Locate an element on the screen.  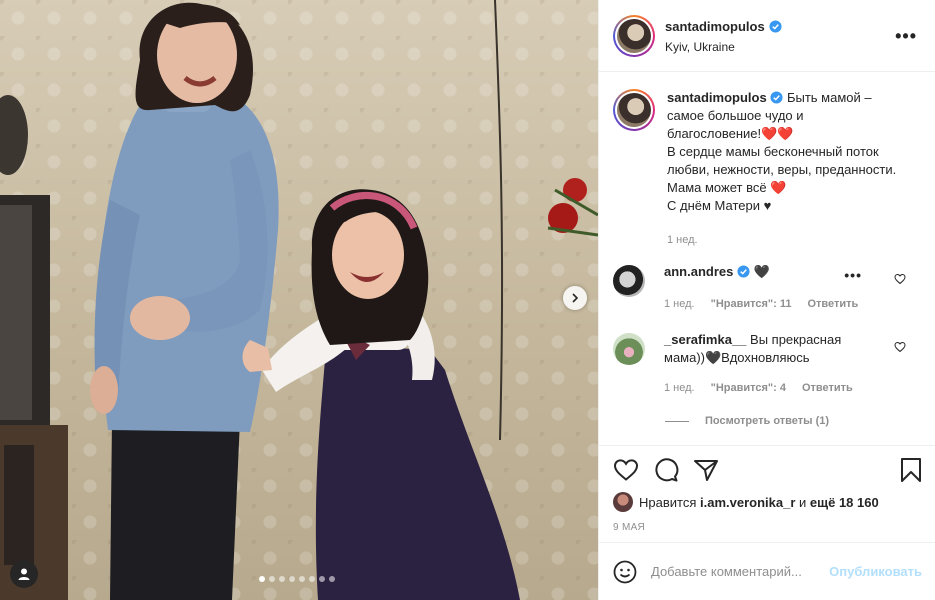
comment-more-icon: ••• is located at coordinates (853, 275).